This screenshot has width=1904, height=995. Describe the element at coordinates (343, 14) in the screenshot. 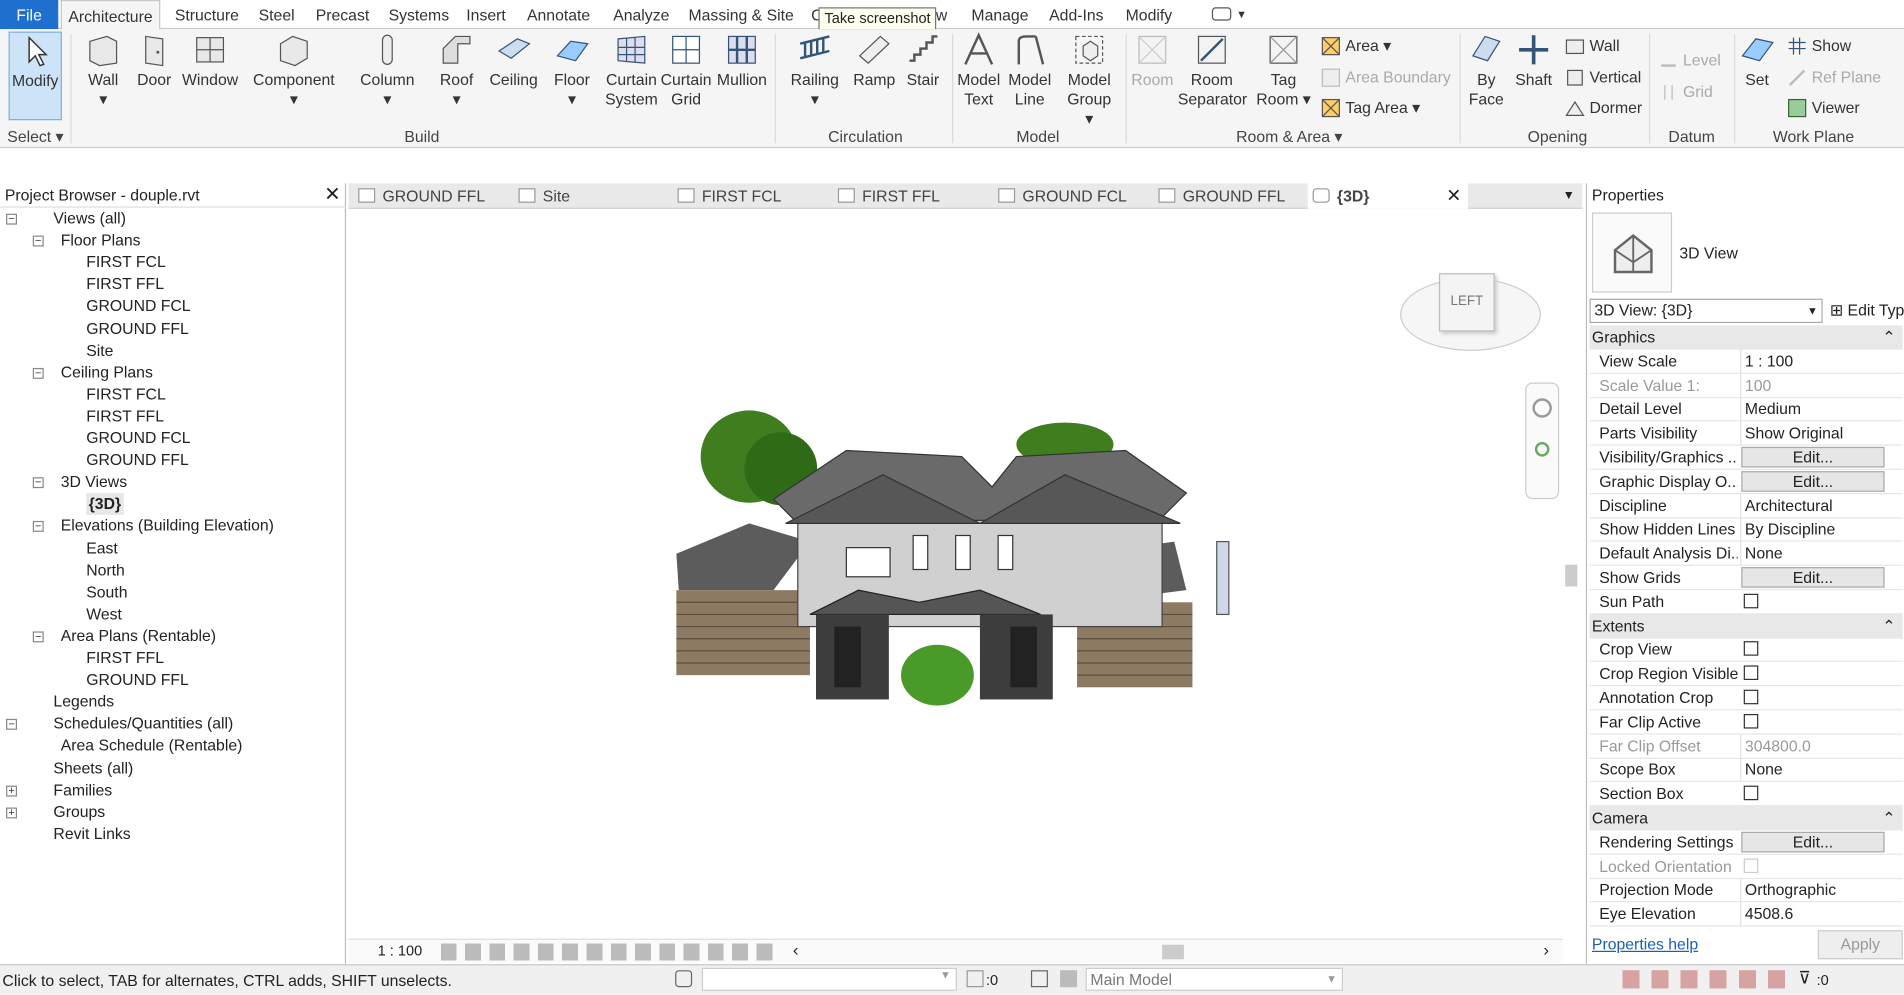

I see `tab-precast: Precast` at that location.